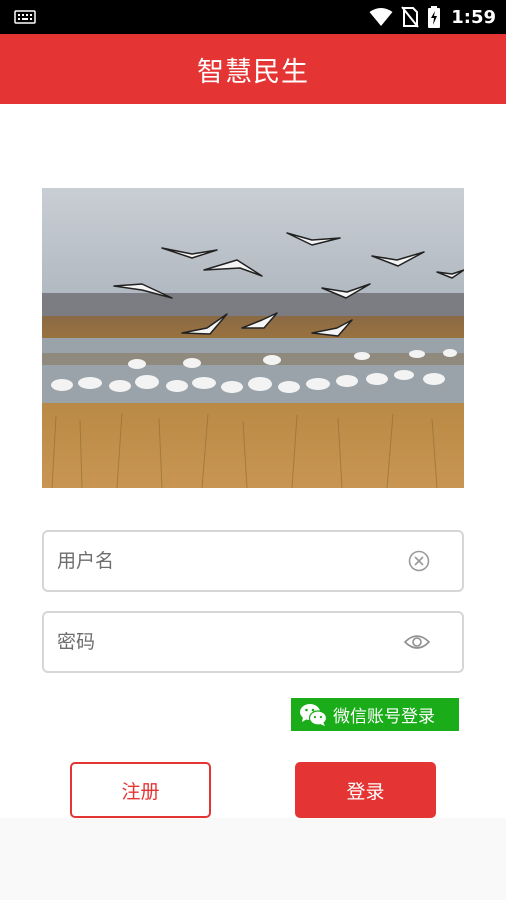 Image resolution: width=506 pixels, height=900 pixels. What do you see at coordinates (473, 17) in the screenshot?
I see `status-time: 1:59` at bounding box center [473, 17].